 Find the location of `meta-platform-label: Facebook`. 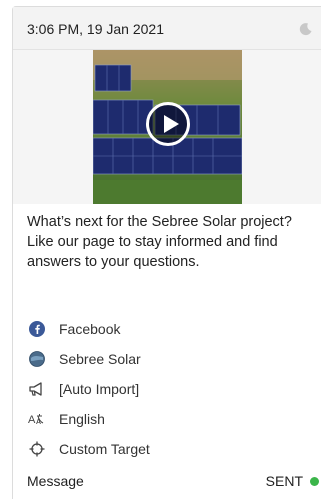

meta-platform-label: Facebook is located at coordinates (90, 329).